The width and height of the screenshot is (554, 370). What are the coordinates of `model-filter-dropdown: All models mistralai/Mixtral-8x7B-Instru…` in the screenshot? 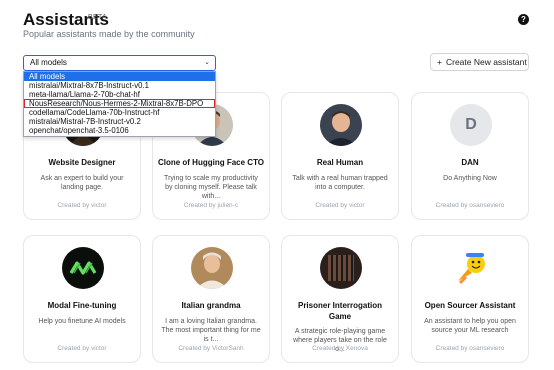 It's located at (119, 104).